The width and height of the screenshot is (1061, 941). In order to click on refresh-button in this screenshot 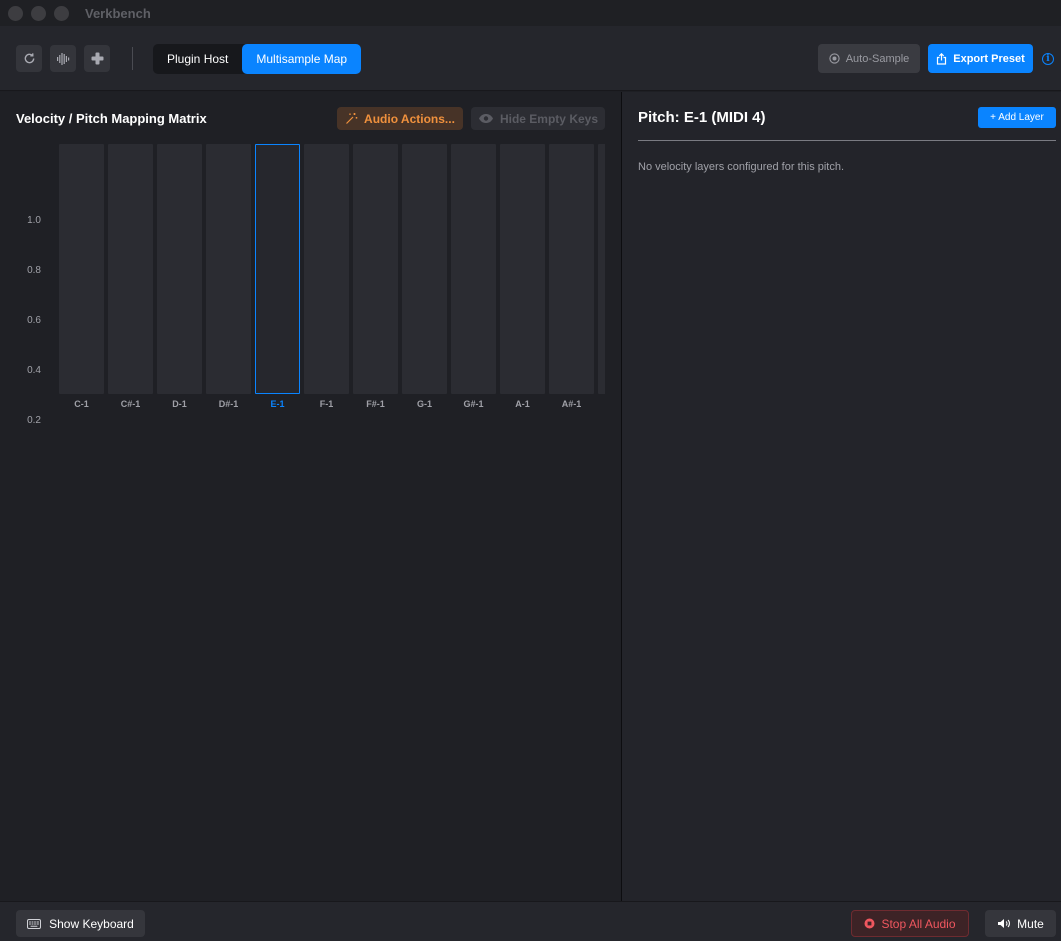, I will do `click(29, 58)`.